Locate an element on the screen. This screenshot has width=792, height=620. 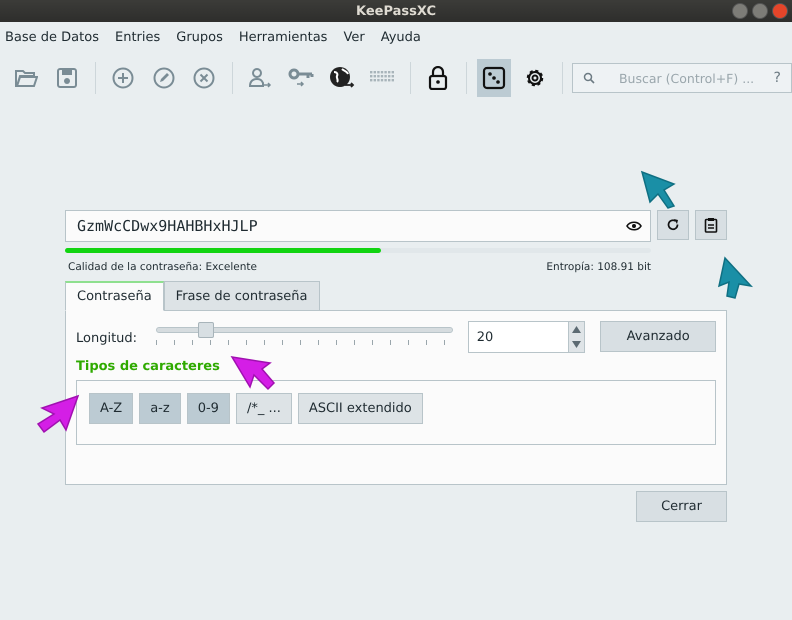
add-icon is located at coordinates (123, 78).